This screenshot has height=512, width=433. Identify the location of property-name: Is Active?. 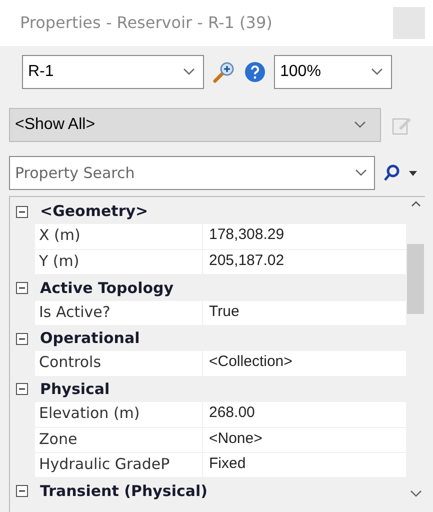
(119, 312).